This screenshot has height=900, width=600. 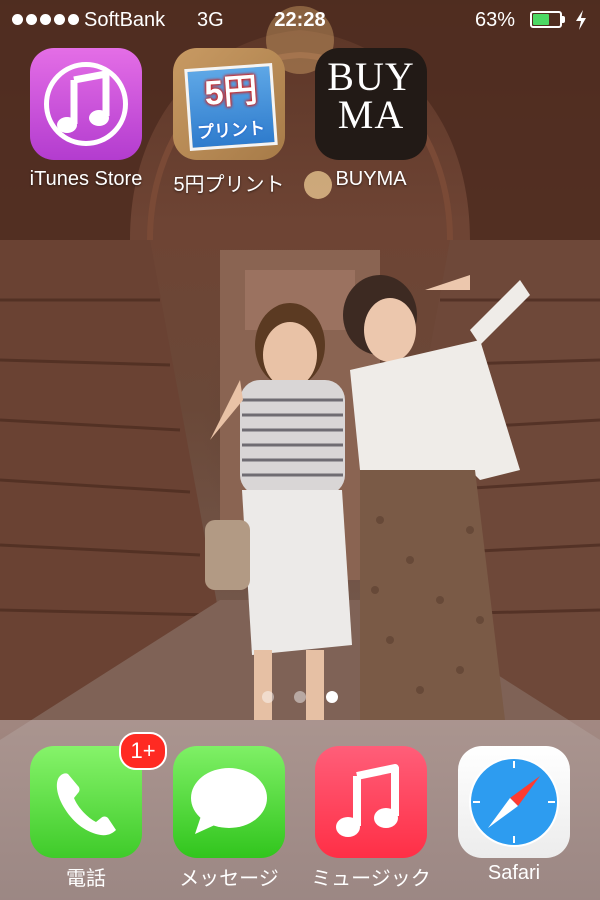 I want to click on app-label: 5円プリント, so click(x=229, y=185).